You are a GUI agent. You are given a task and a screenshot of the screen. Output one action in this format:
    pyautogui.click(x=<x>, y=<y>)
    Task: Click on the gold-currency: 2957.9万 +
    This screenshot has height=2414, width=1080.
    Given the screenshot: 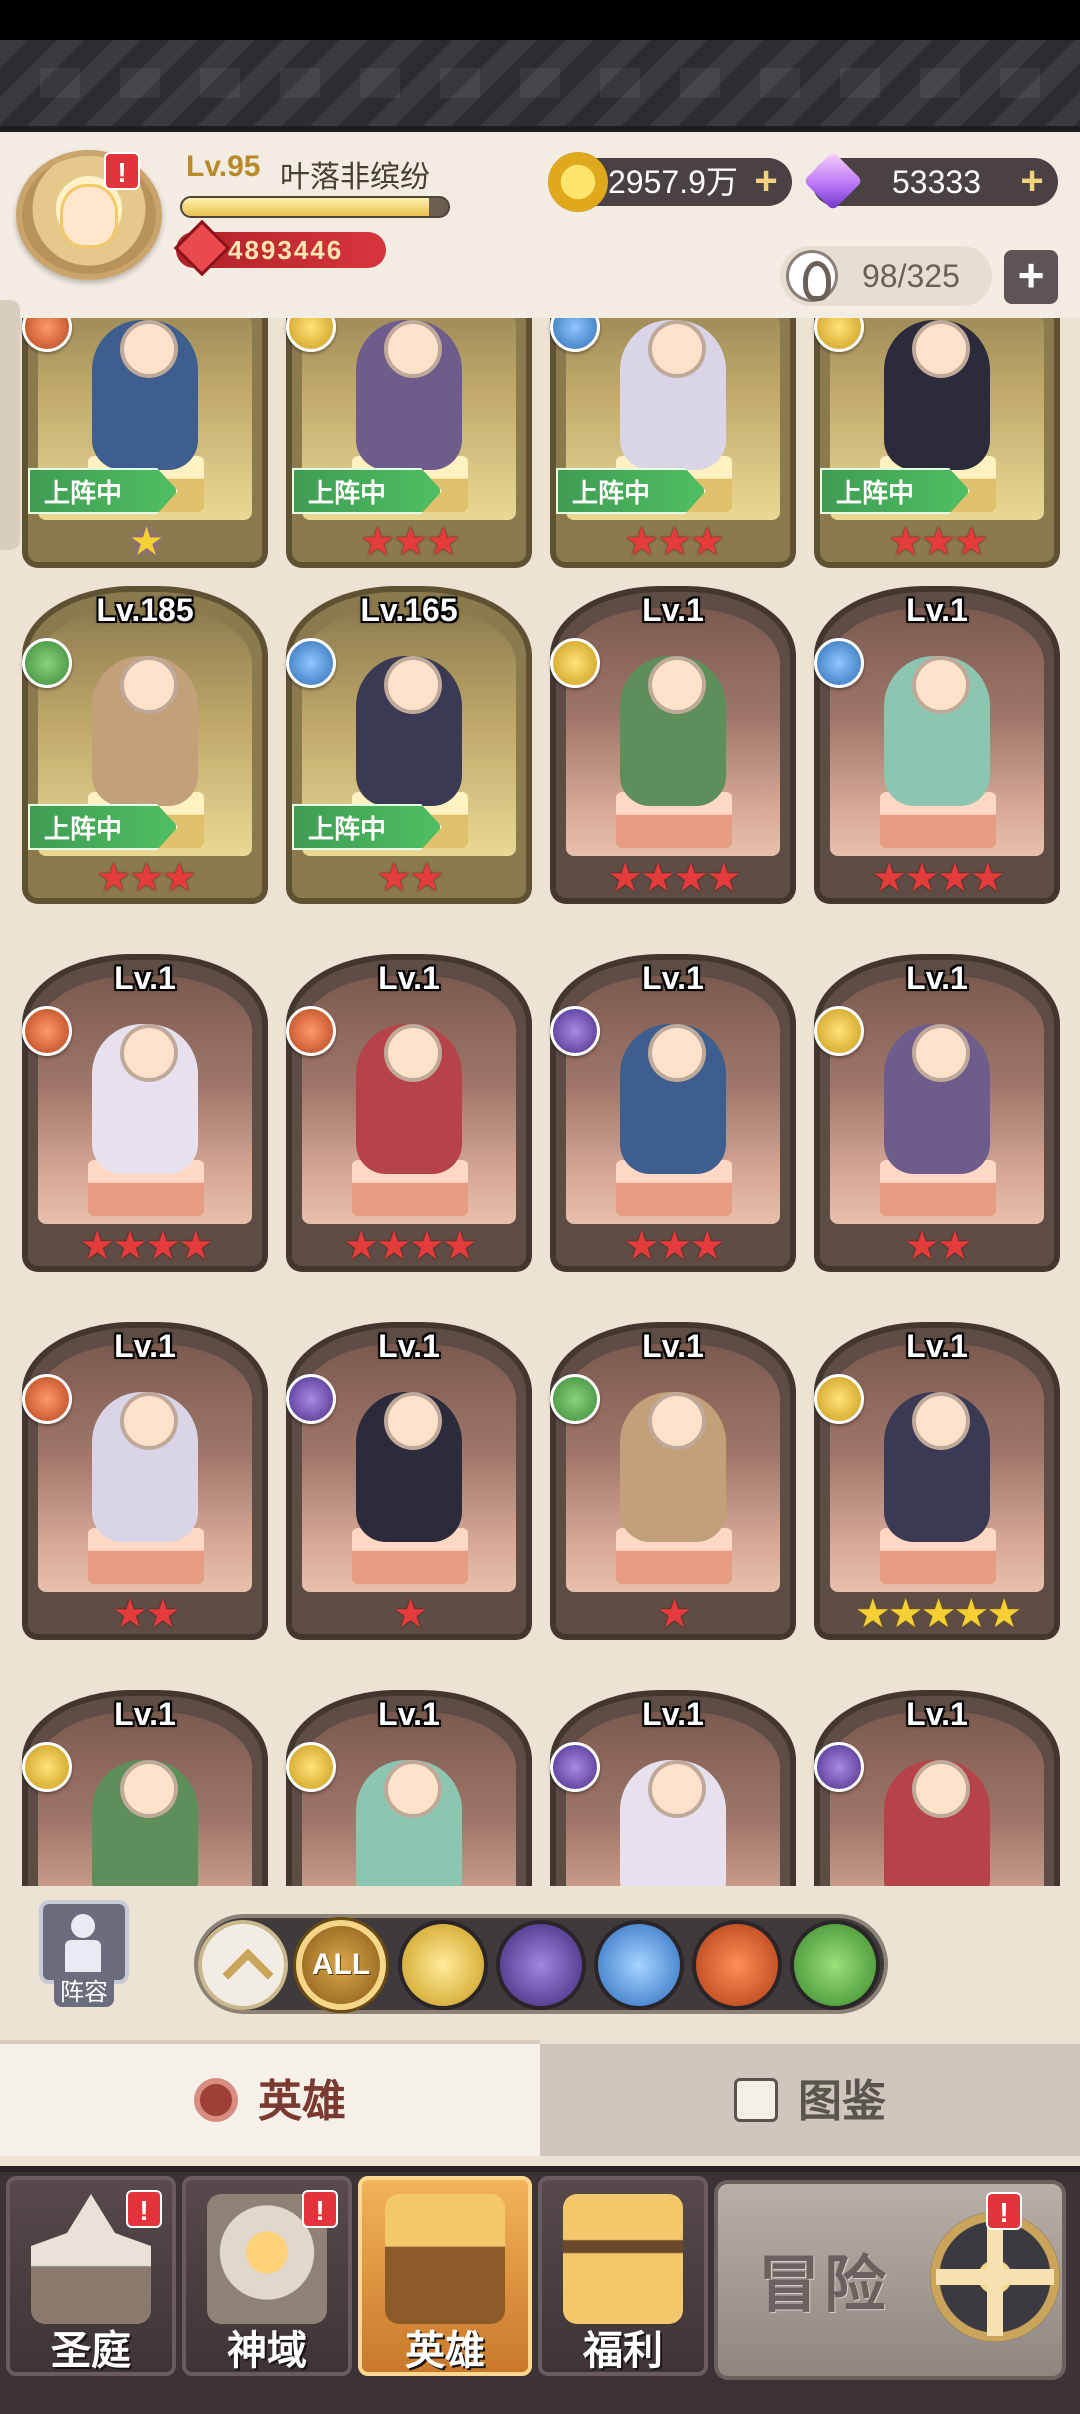 What is the action you would take?
    pyautogui.click(x=670, y=182)
    